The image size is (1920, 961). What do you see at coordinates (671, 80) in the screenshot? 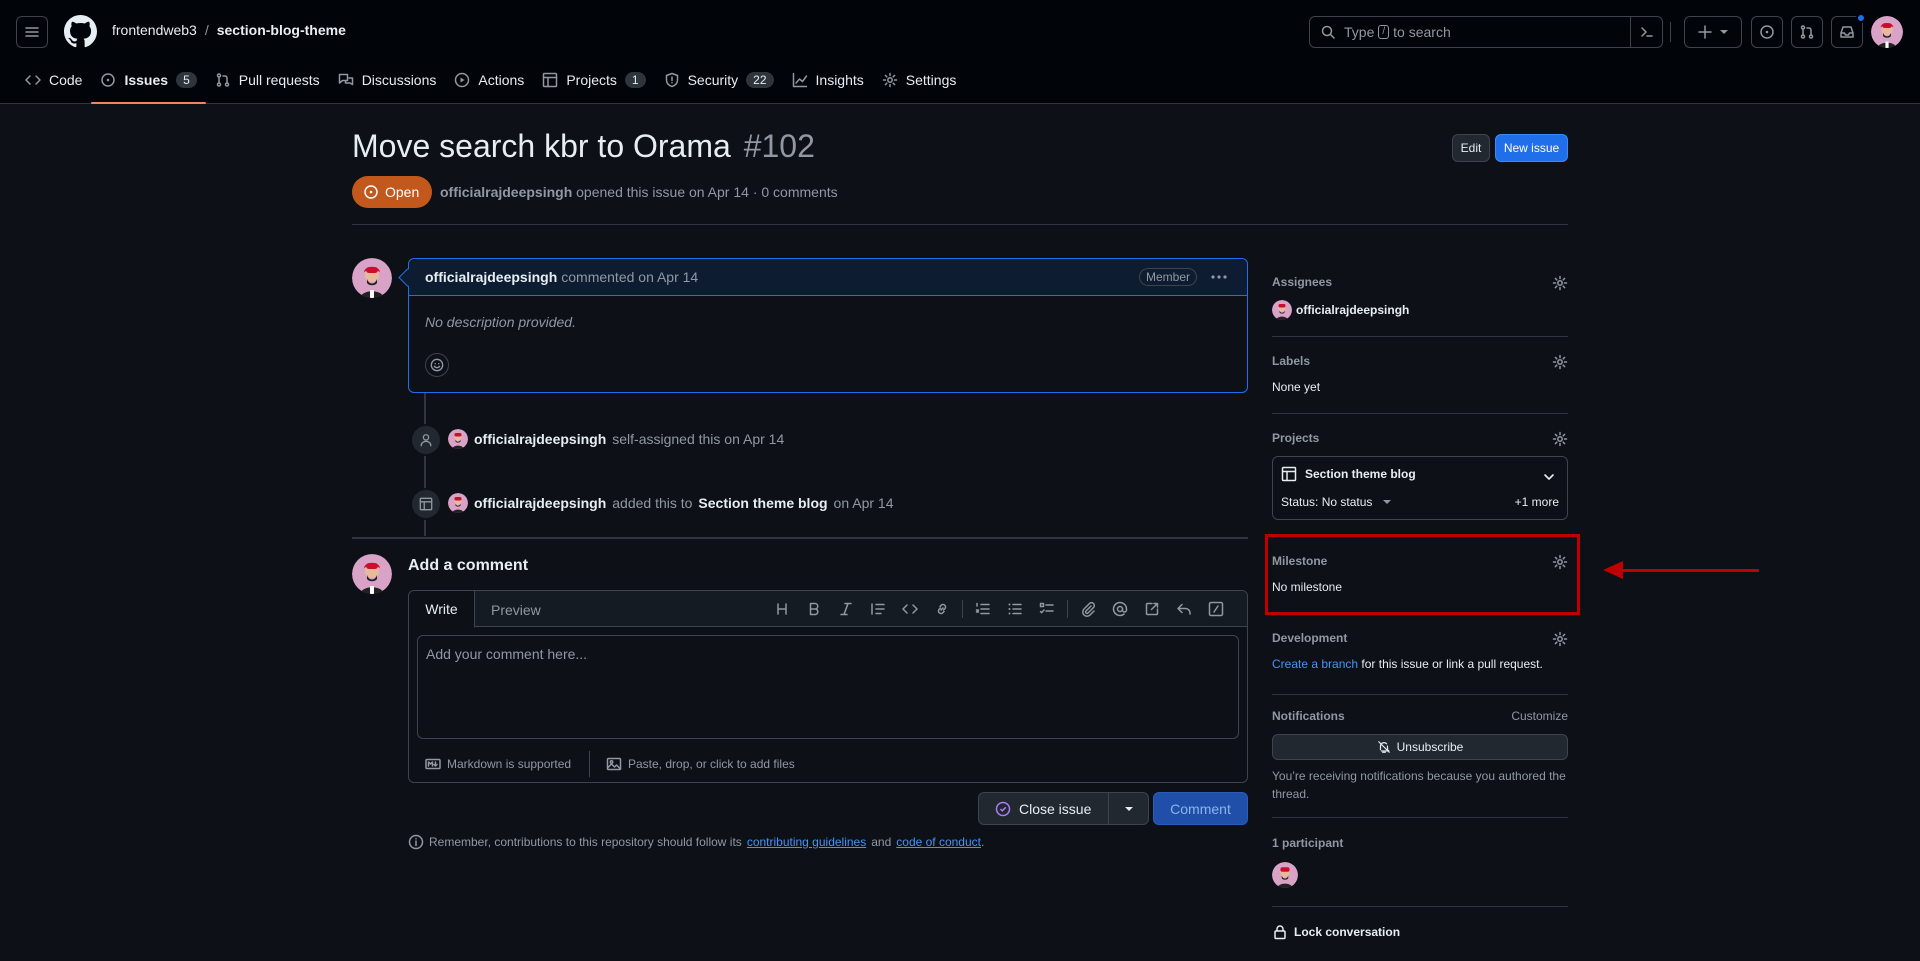
I see `shield-icon` at bounding box center [671, 80].